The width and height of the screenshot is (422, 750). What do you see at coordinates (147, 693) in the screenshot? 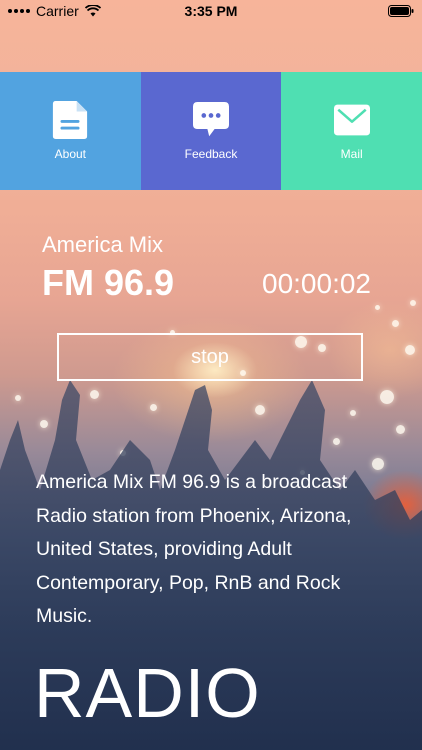
I see `radio-title: RADIO` at bounding box center [147, 693].